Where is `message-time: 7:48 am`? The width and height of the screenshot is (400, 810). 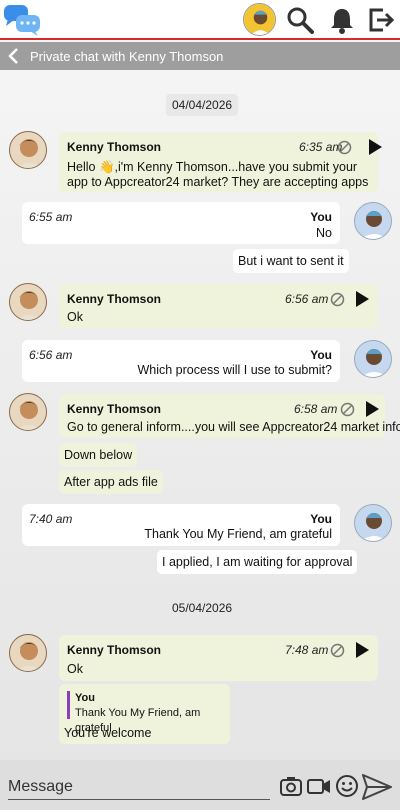
message-time: 7:48 am is located at coordinates (307, 650).